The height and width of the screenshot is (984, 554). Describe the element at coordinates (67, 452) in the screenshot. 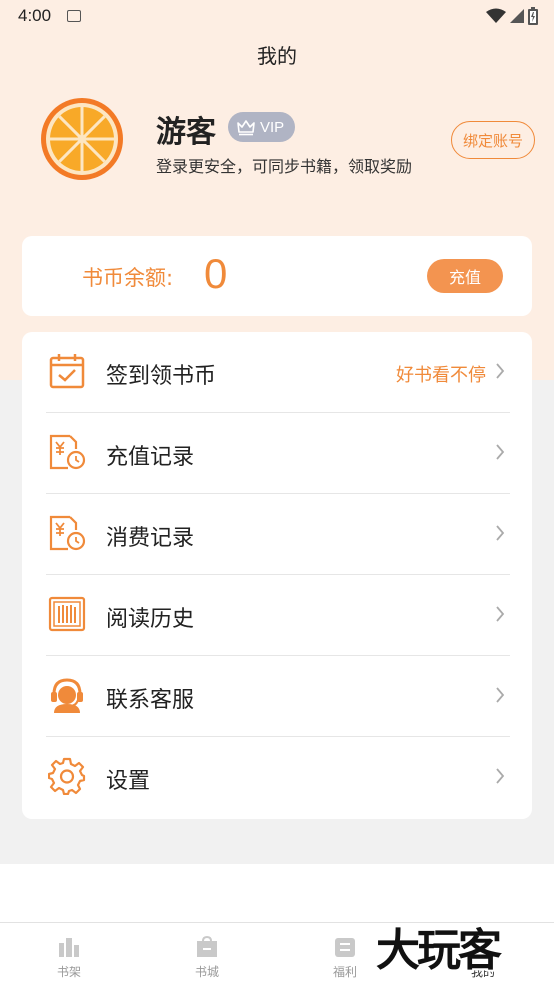

I see `recharge-record-icon` at that location.